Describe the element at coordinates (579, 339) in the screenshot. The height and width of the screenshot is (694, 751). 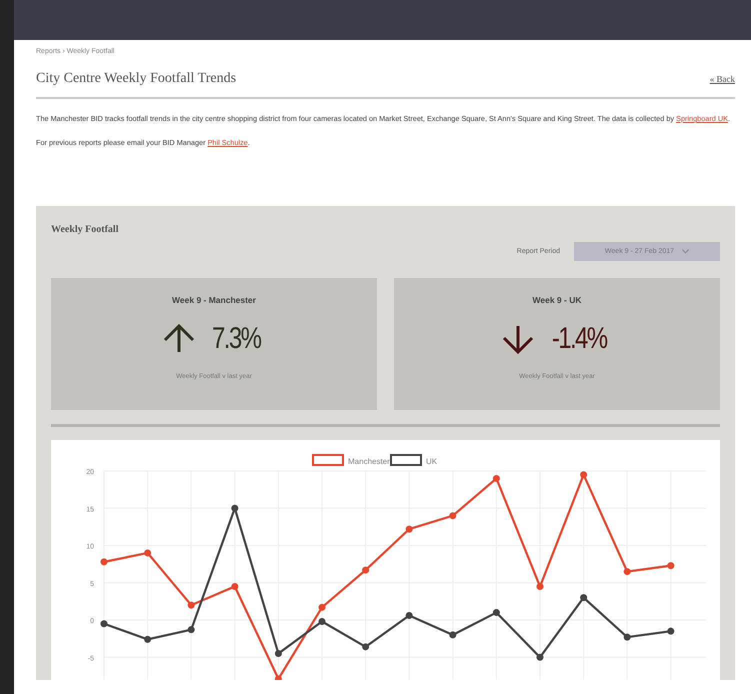
I see `percent-value: -1.4%` at that location.